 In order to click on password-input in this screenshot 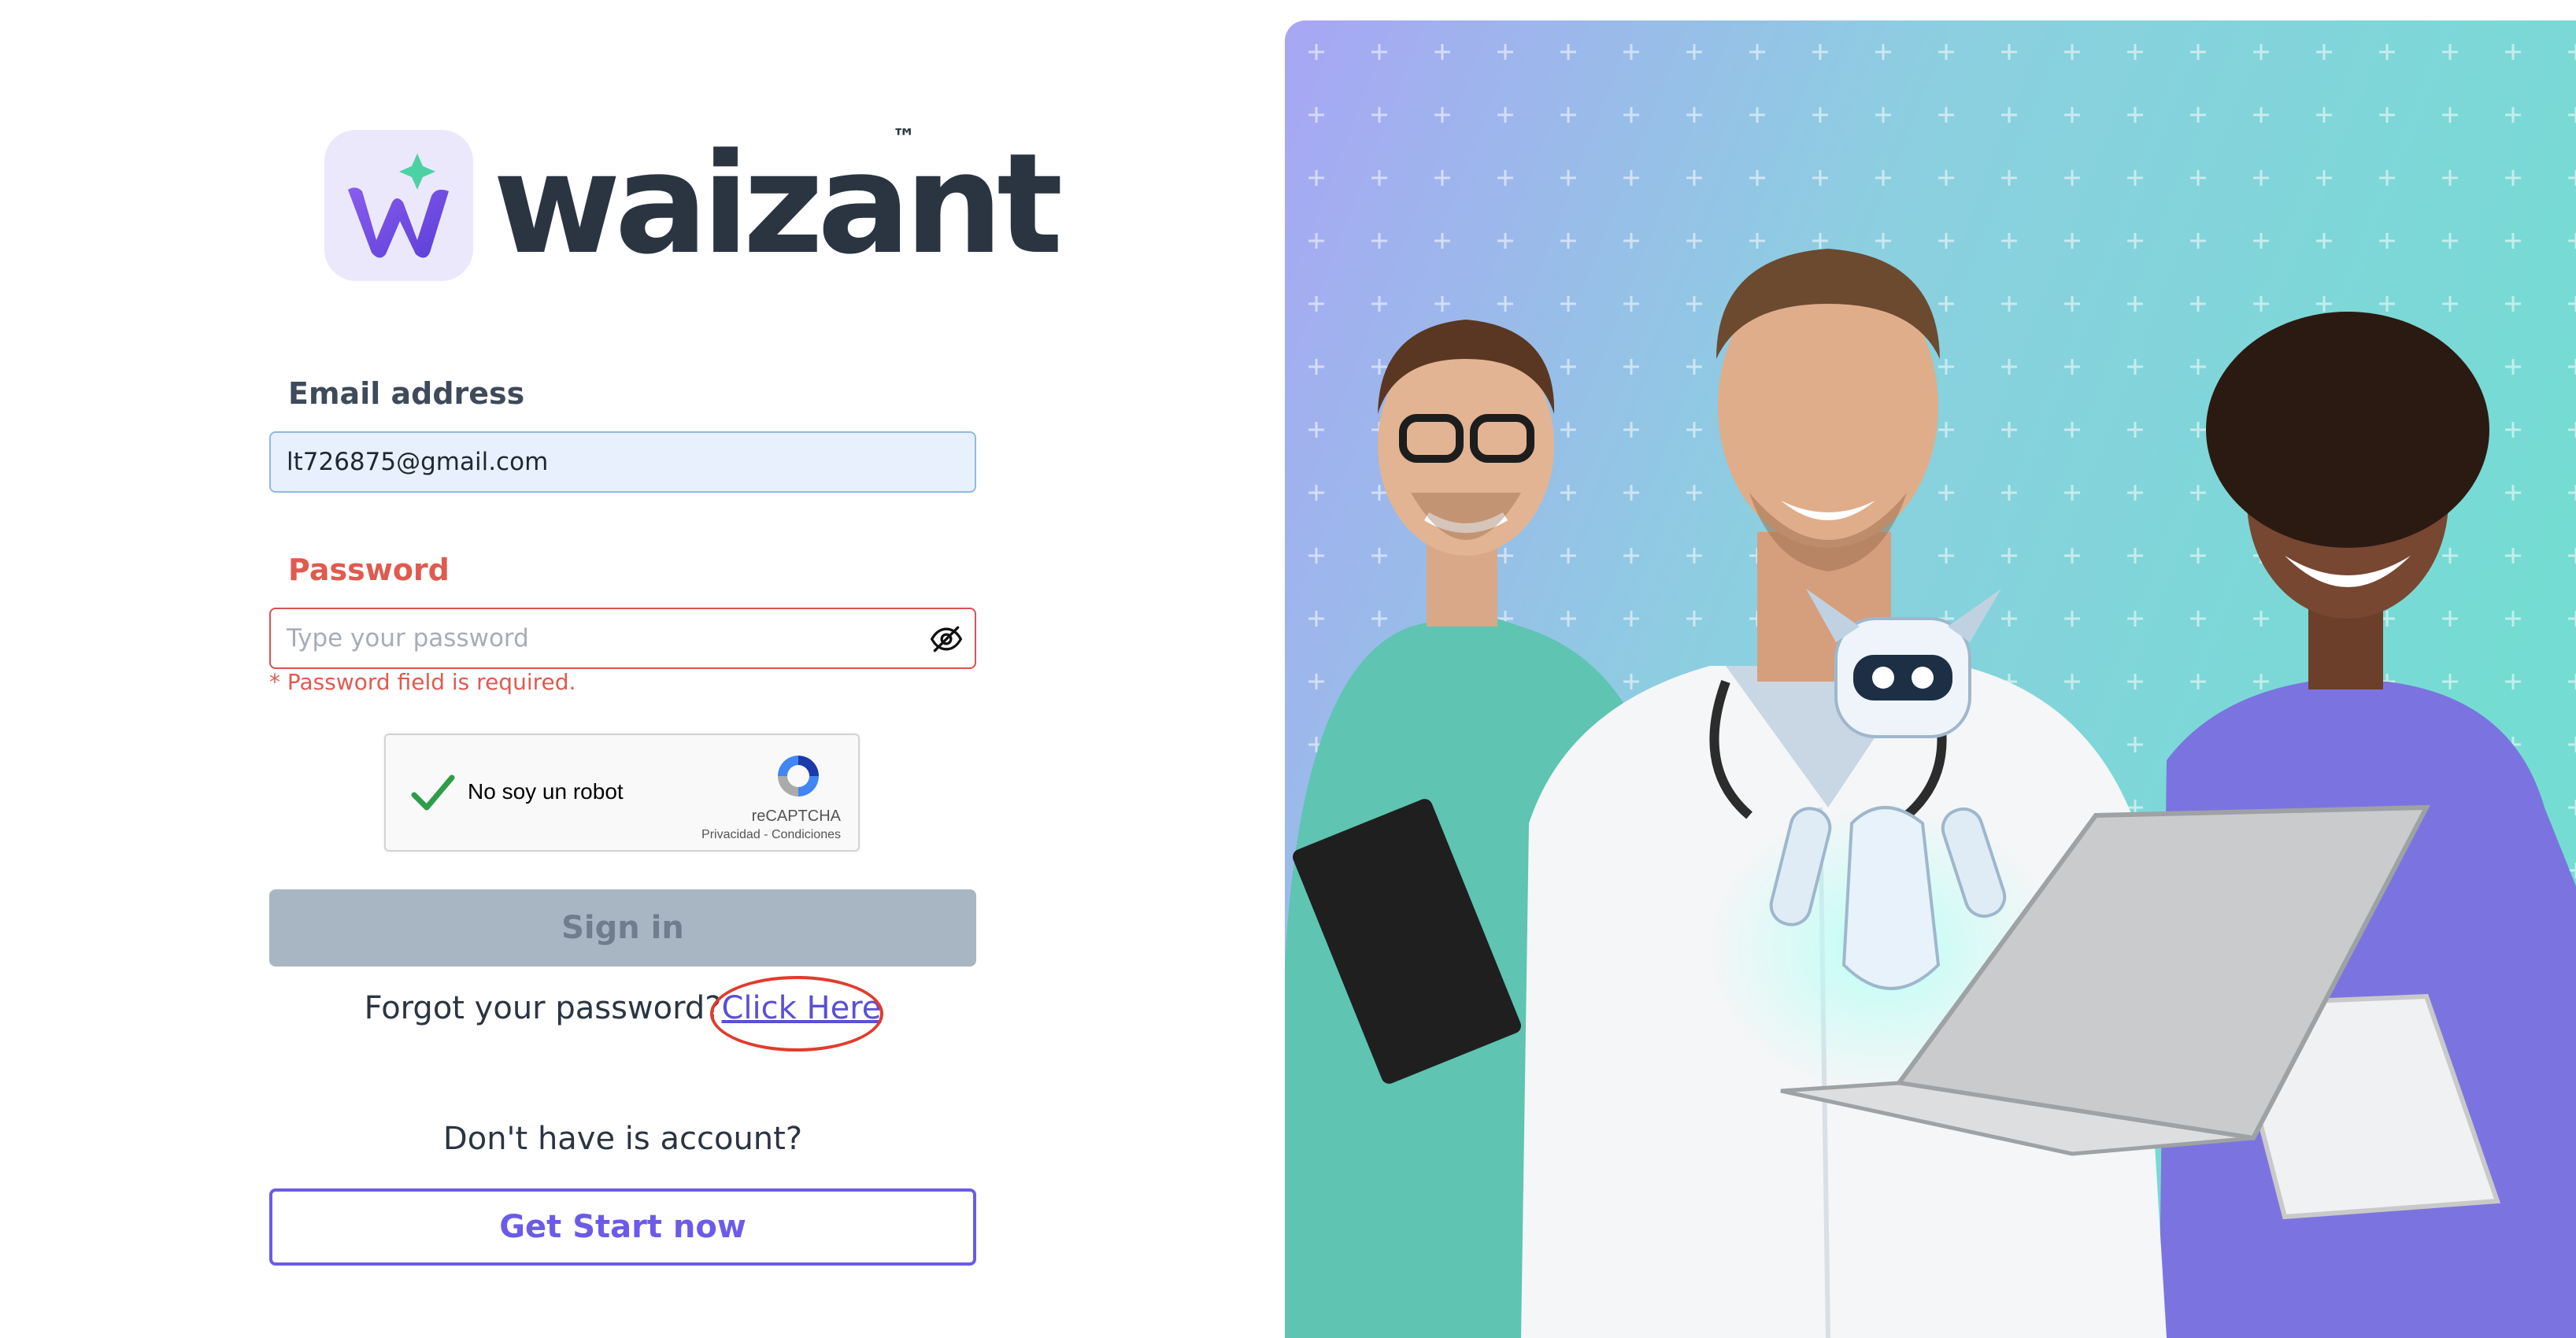, I will do `click(601, 638)`.